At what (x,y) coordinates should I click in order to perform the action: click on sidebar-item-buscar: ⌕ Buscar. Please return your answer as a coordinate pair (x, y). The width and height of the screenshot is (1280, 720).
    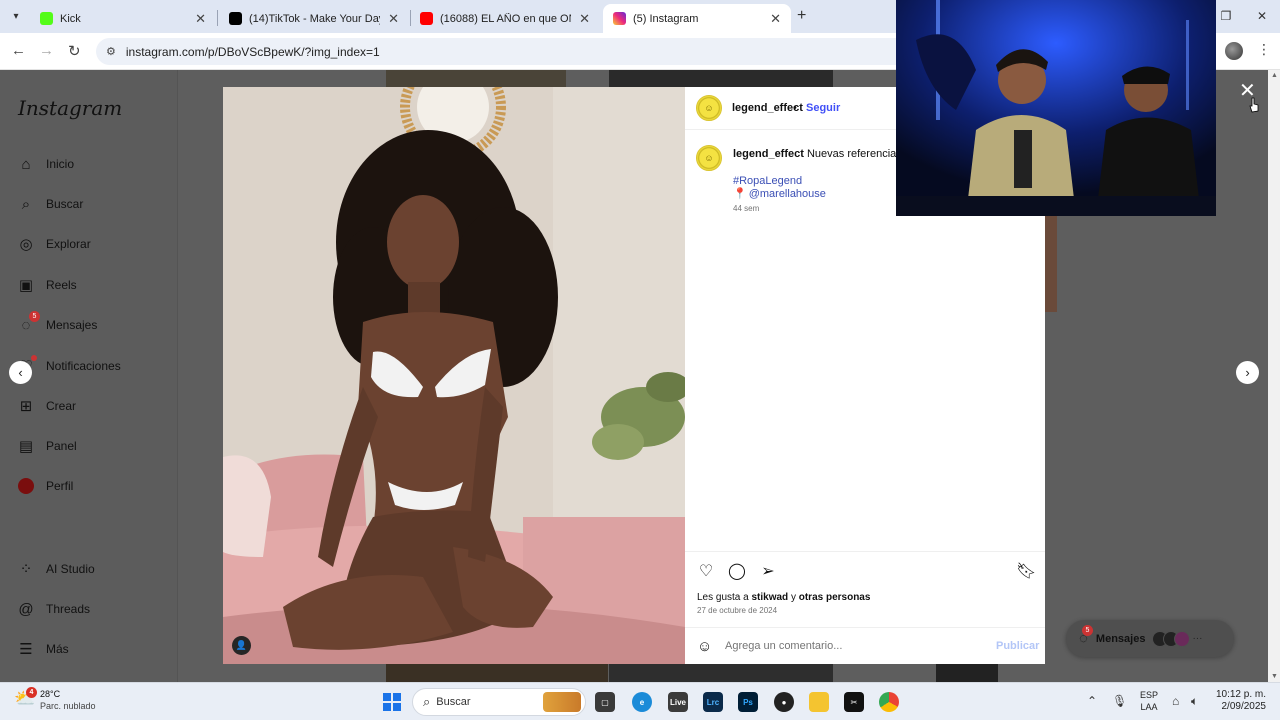
    Looking at the image, I should click on (50, 204).